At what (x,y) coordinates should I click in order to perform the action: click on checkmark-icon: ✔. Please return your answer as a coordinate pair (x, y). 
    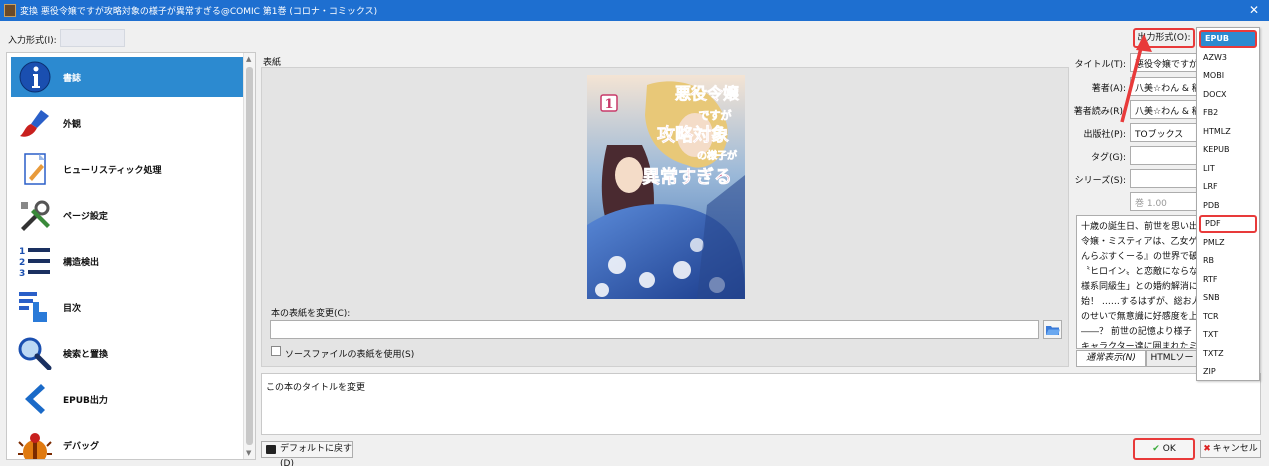
    Looking at the image, I should click on (1156, 449).